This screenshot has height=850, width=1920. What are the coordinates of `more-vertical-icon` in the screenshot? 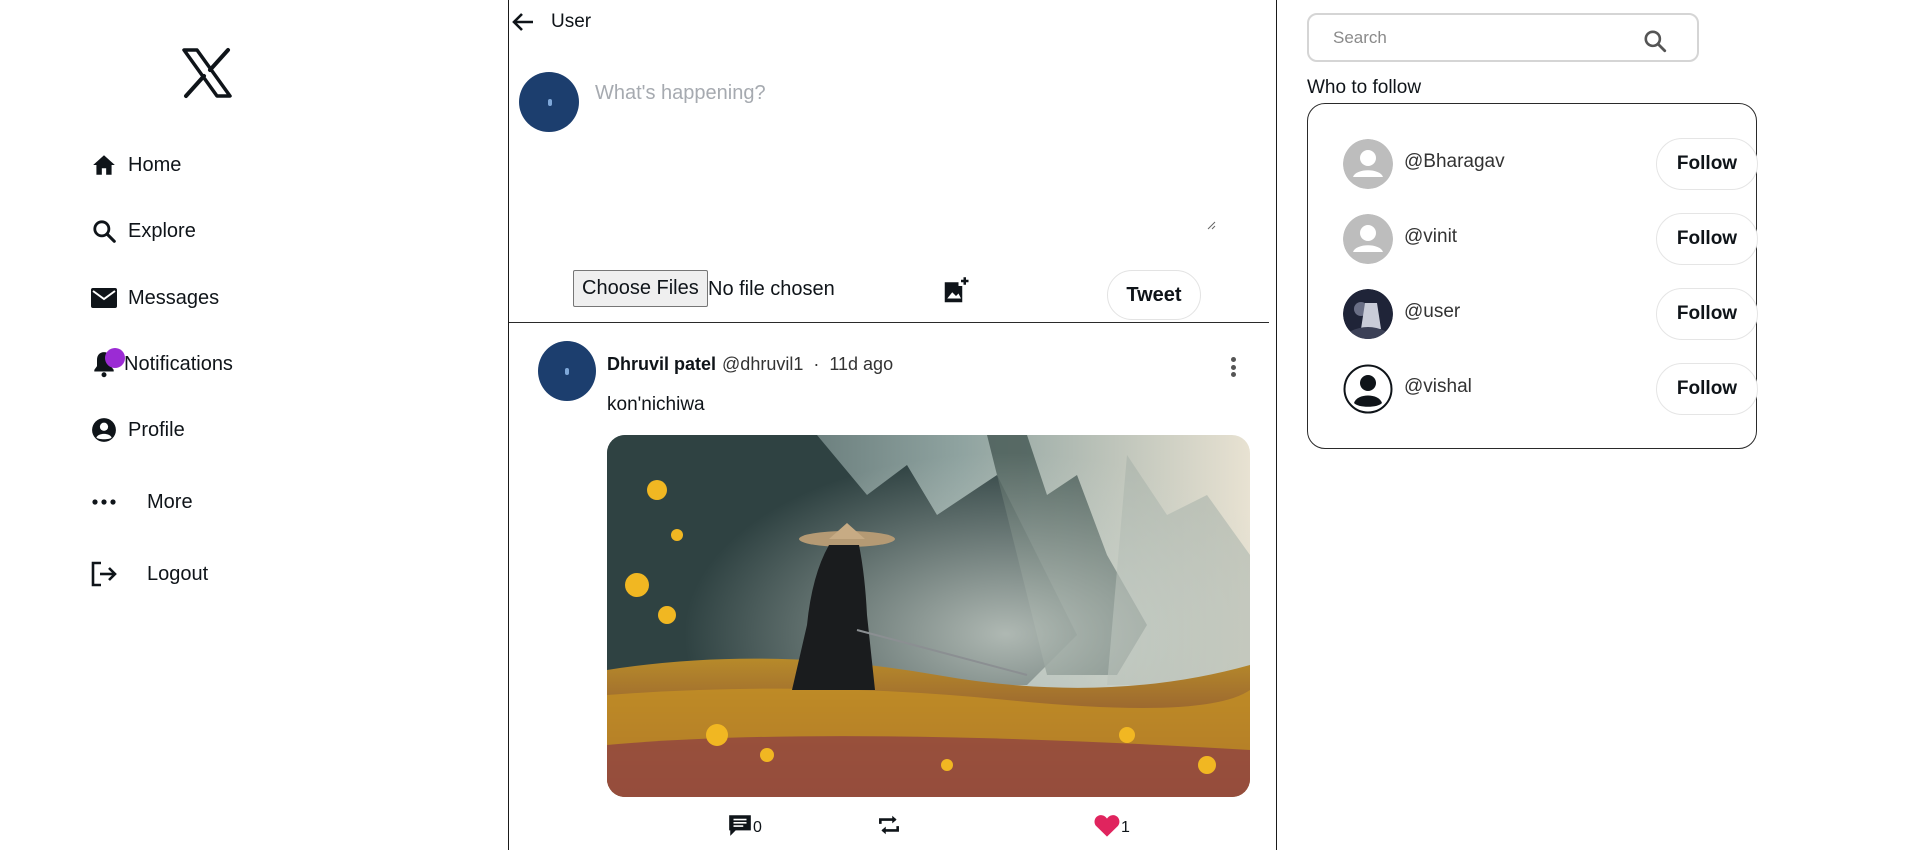 It's located at (1233, 367).